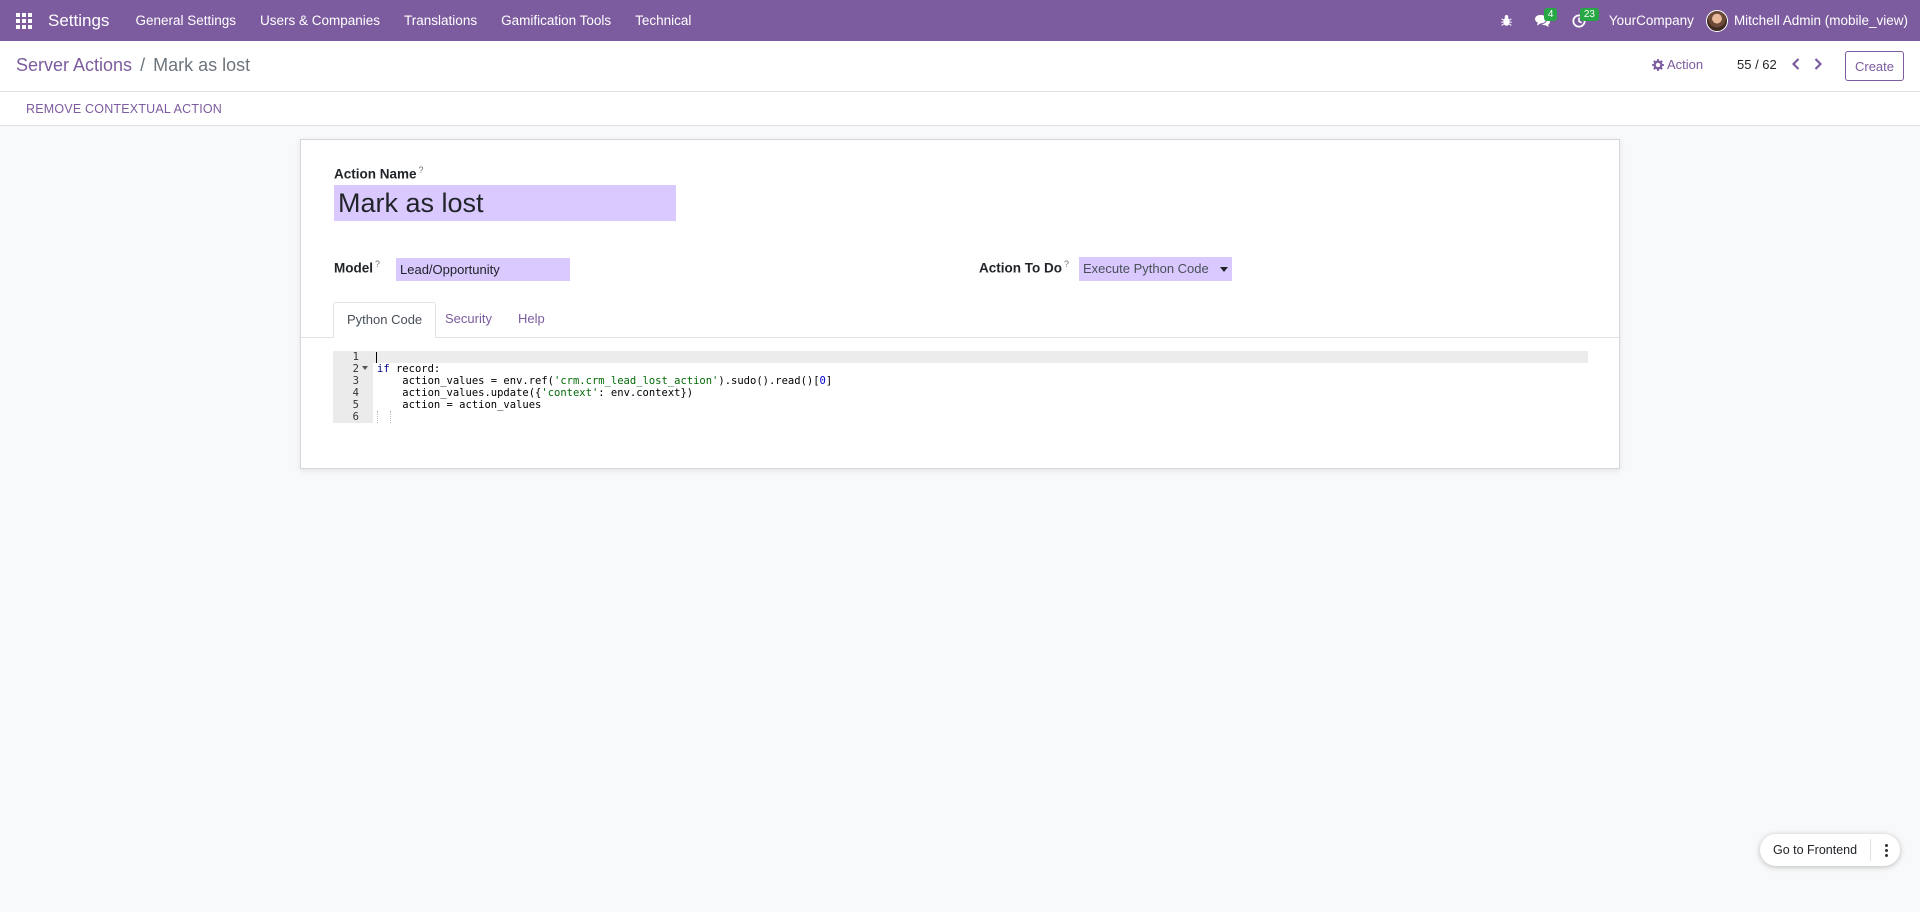  I want to click on menu-gamification-tools: Gamification Tools, so click(556, 20).